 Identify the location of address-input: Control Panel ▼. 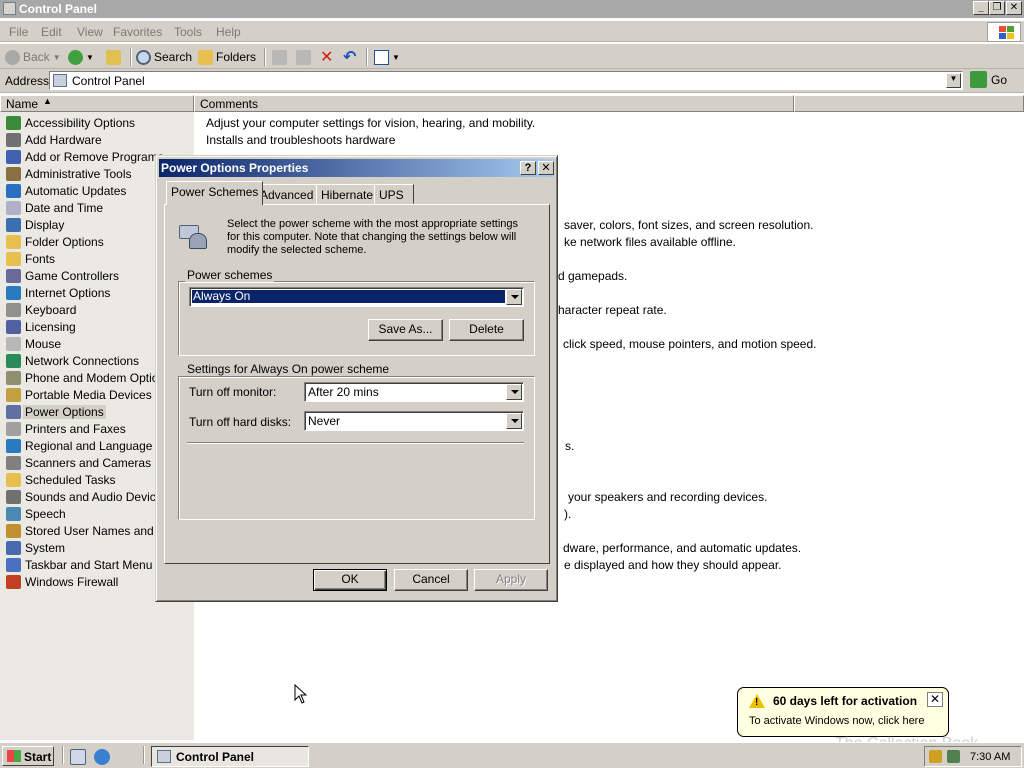
(506, 80).